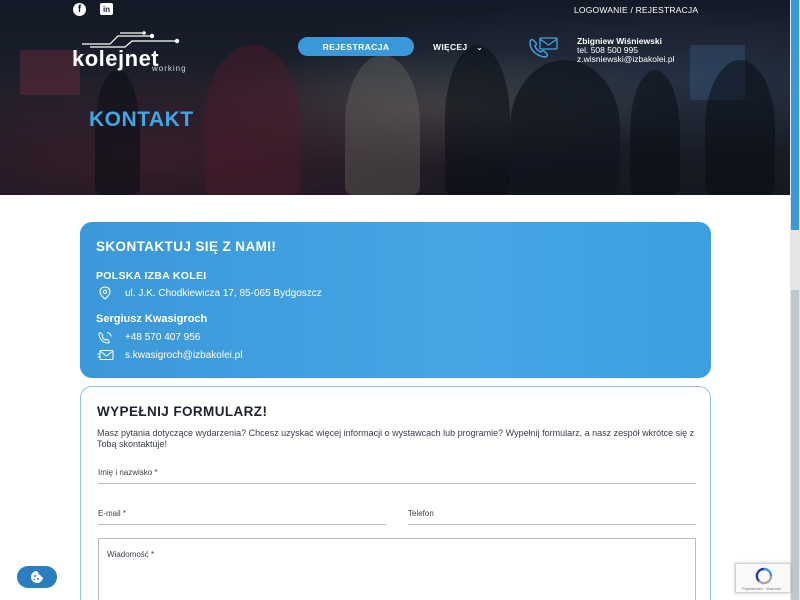 Image resolution: width=800 pixels, height=600 pixels. What do you see at coordinates (183, 355) in the screenshot?
I see `contact-email: s.kwasigroch@izbakolei.pl` at bounding box center [183, 355].